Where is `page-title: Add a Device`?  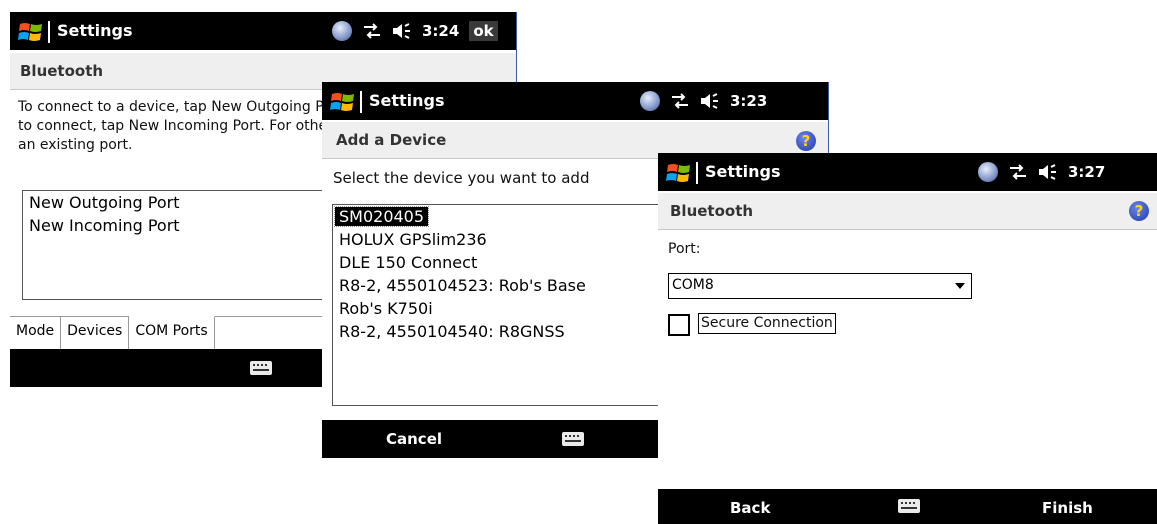 page-title: Add a Device is located at coordinates (391, 140).